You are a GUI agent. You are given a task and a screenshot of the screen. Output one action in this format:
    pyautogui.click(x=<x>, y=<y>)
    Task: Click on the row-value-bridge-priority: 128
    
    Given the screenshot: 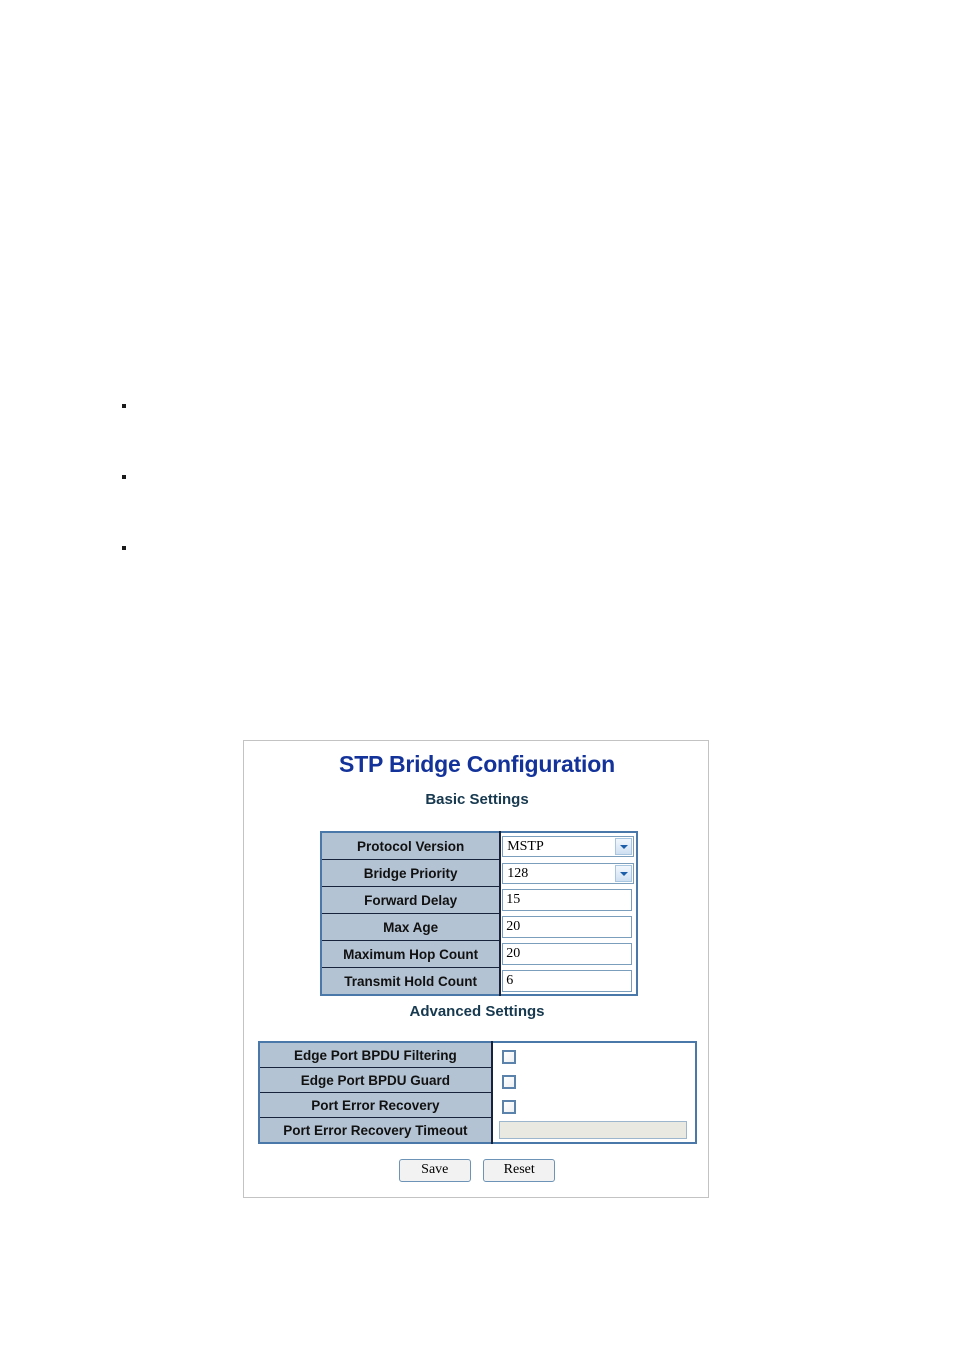 What is the action you would take?
    pyautogui.click(x=568, y=873)
    